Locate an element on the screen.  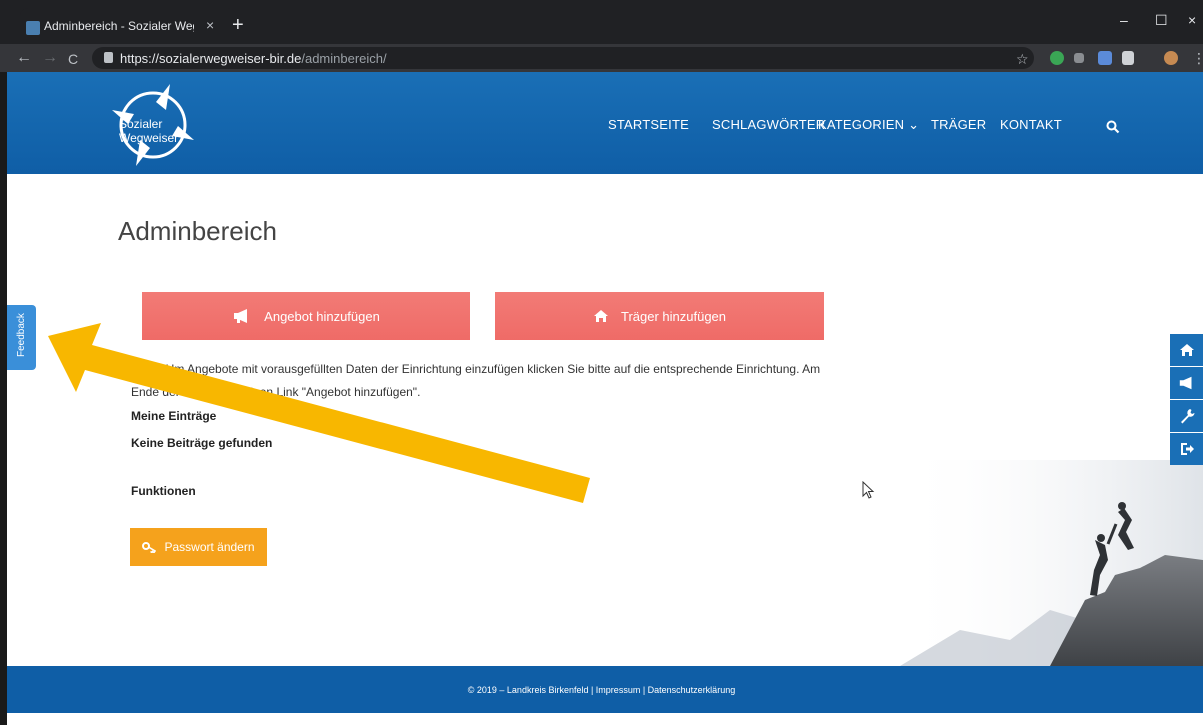
extension-icon is located at coordinates (1079, 58).